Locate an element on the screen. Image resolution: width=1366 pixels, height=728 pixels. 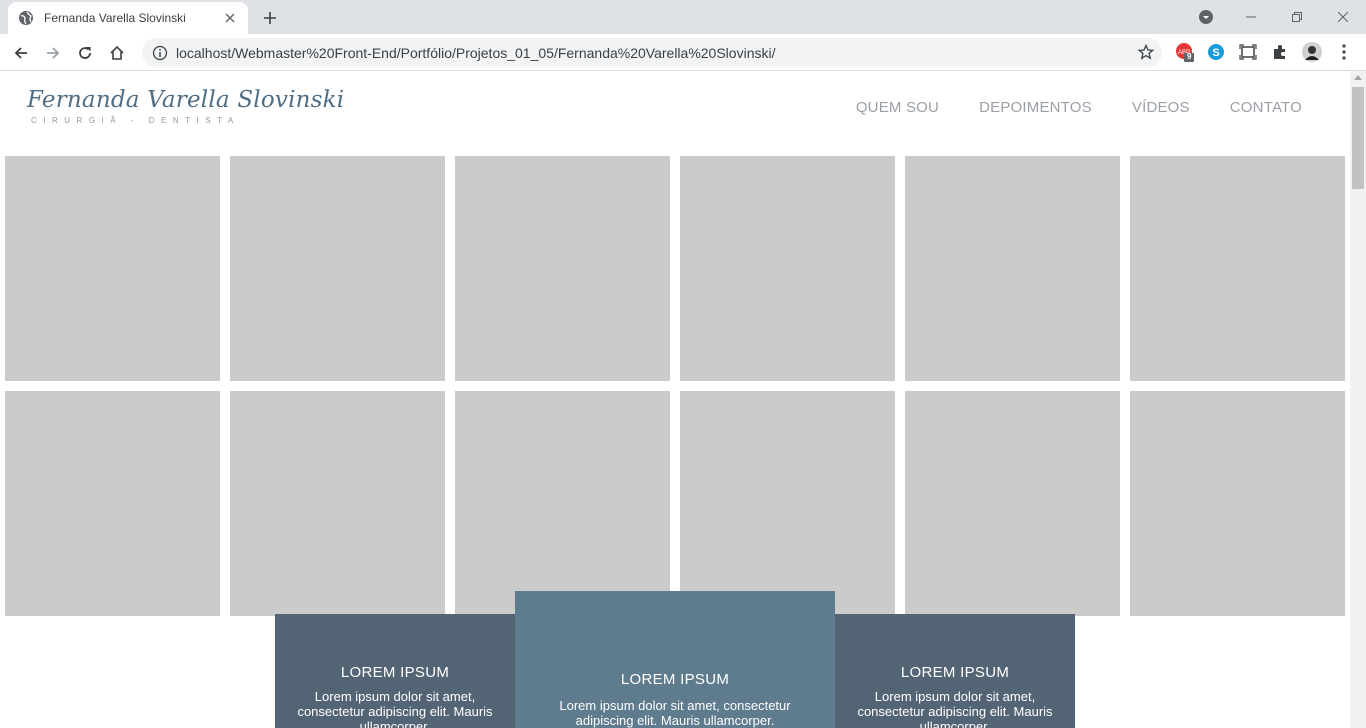
puzzle-icon is located at coordinates (1280, 52).